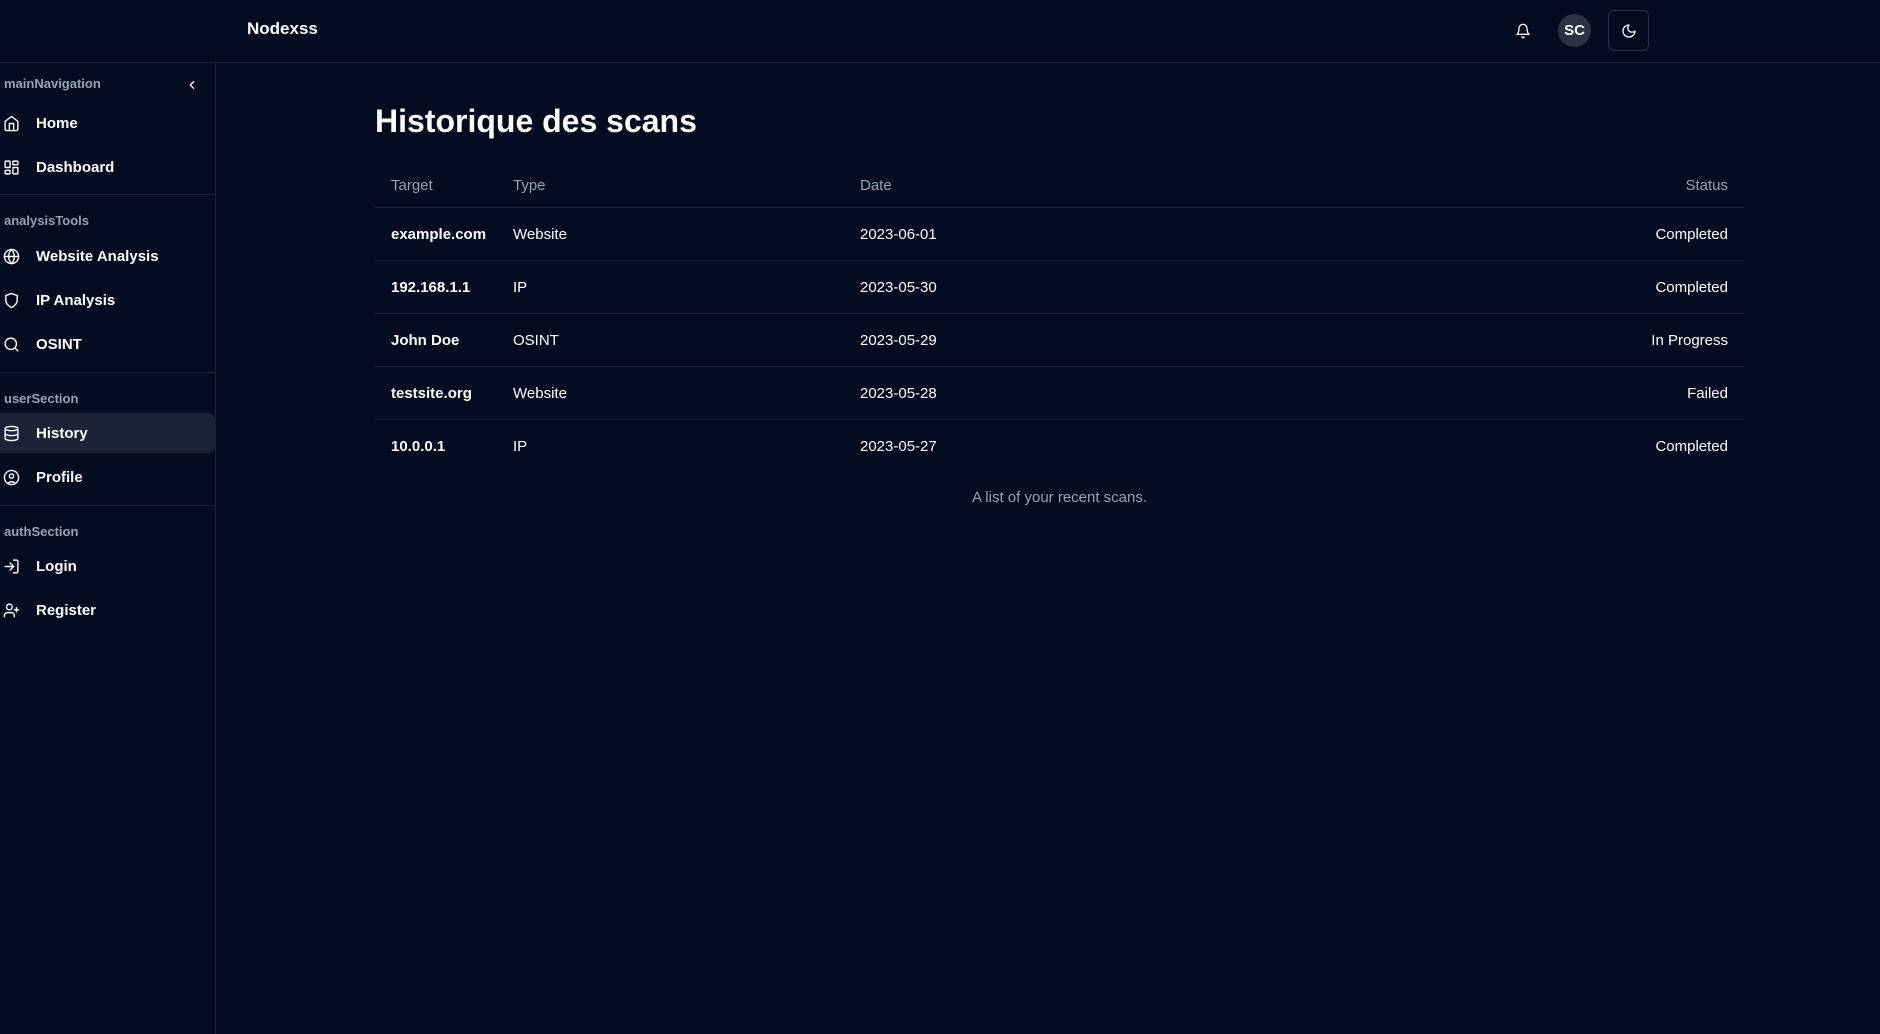  I want to click on user-plus-icon, so click(12, 611).